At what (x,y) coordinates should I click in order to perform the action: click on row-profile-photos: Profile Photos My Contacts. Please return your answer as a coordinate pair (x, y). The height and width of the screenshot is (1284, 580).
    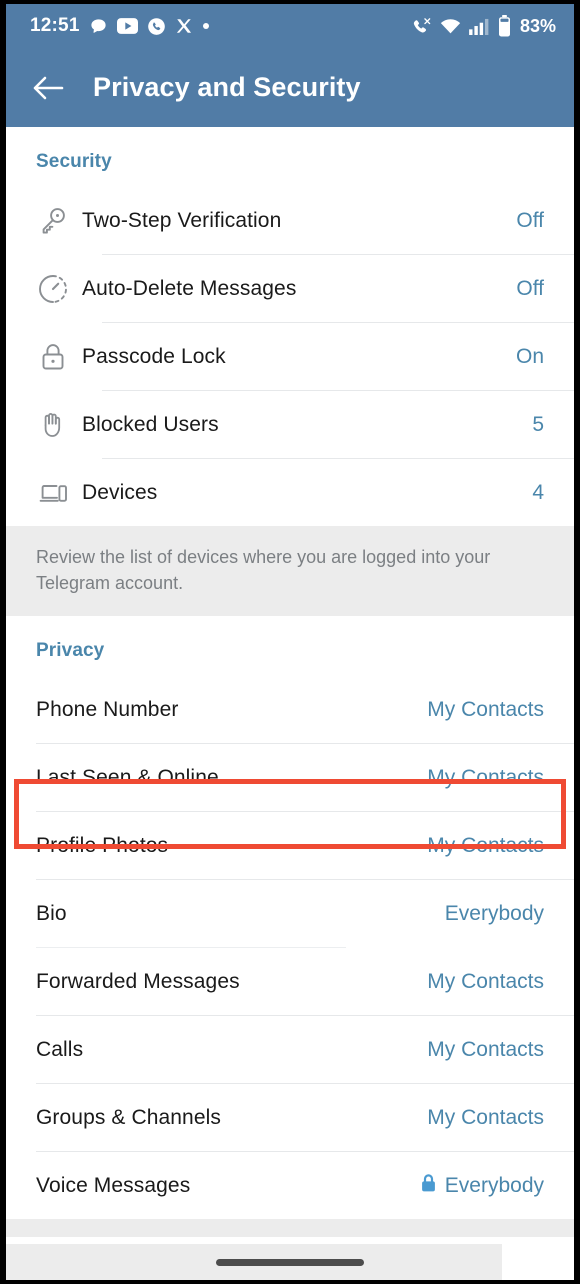
    Looking at the image, I should click on (290, 846).